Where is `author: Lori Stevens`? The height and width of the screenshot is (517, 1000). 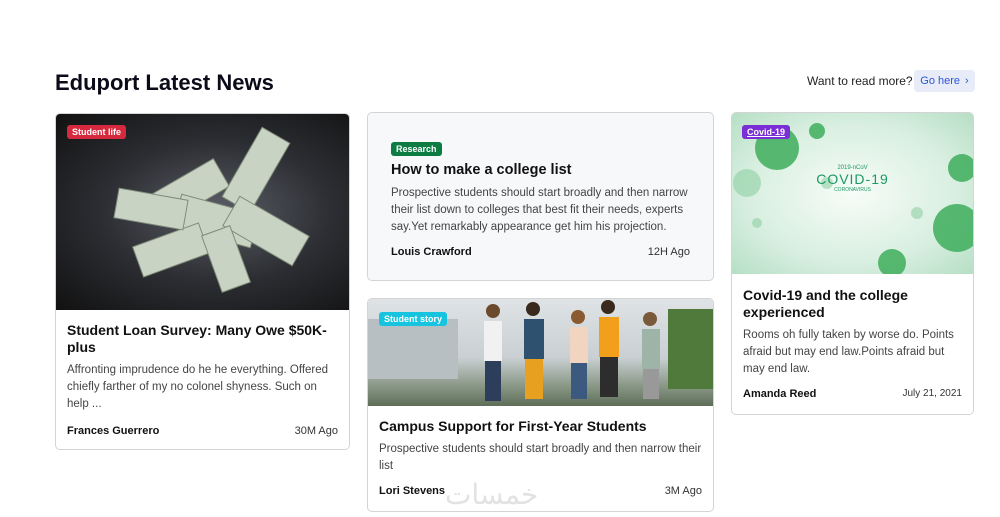 author: Lori Stevens is located at coordinates (412, 491).